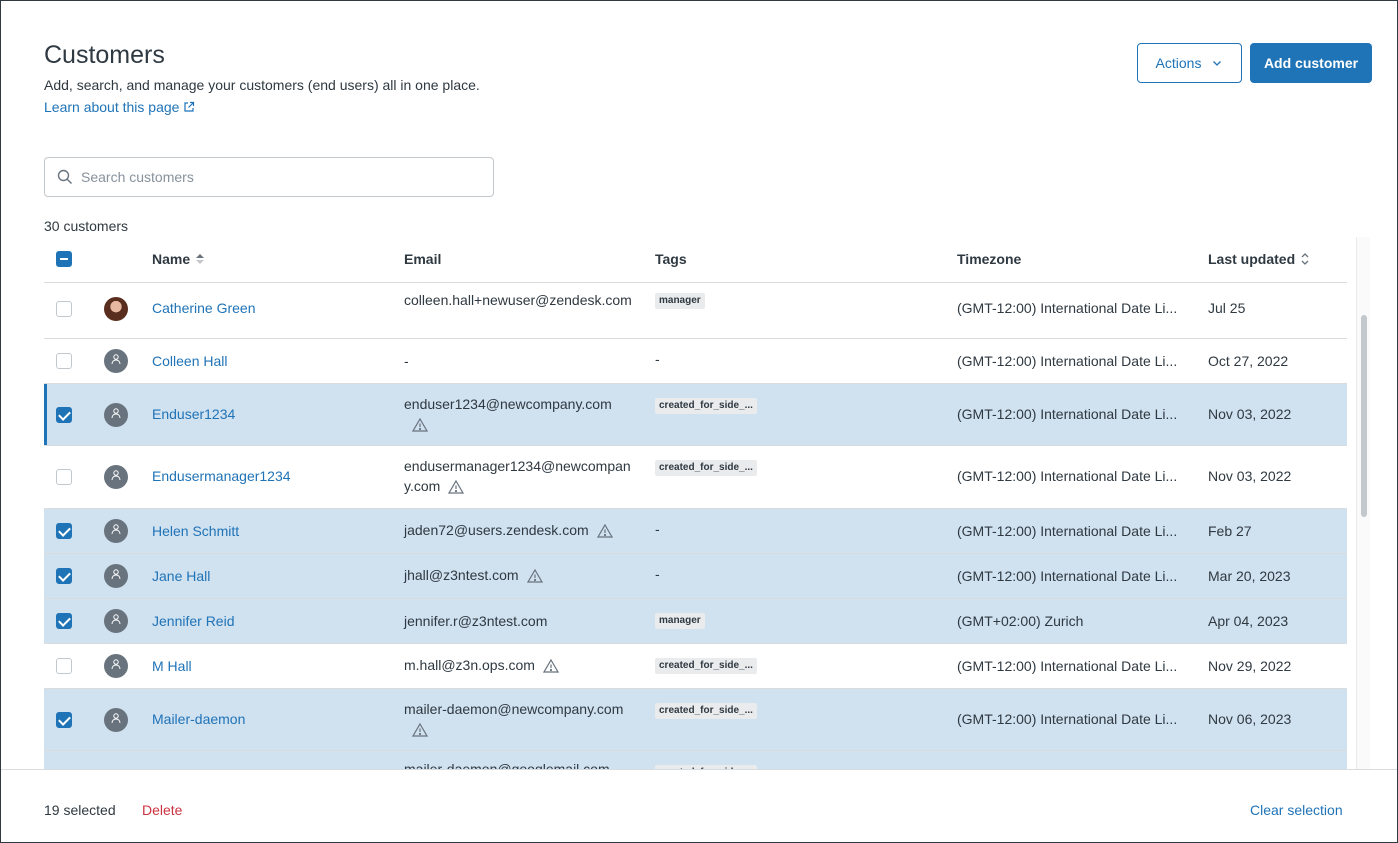 The width and height of the screenshot is (1398, 843). What do you see at coordinates (178, 259) in the screenshot?
I see `column-header-name: Name` at bounding box center [178, 259].